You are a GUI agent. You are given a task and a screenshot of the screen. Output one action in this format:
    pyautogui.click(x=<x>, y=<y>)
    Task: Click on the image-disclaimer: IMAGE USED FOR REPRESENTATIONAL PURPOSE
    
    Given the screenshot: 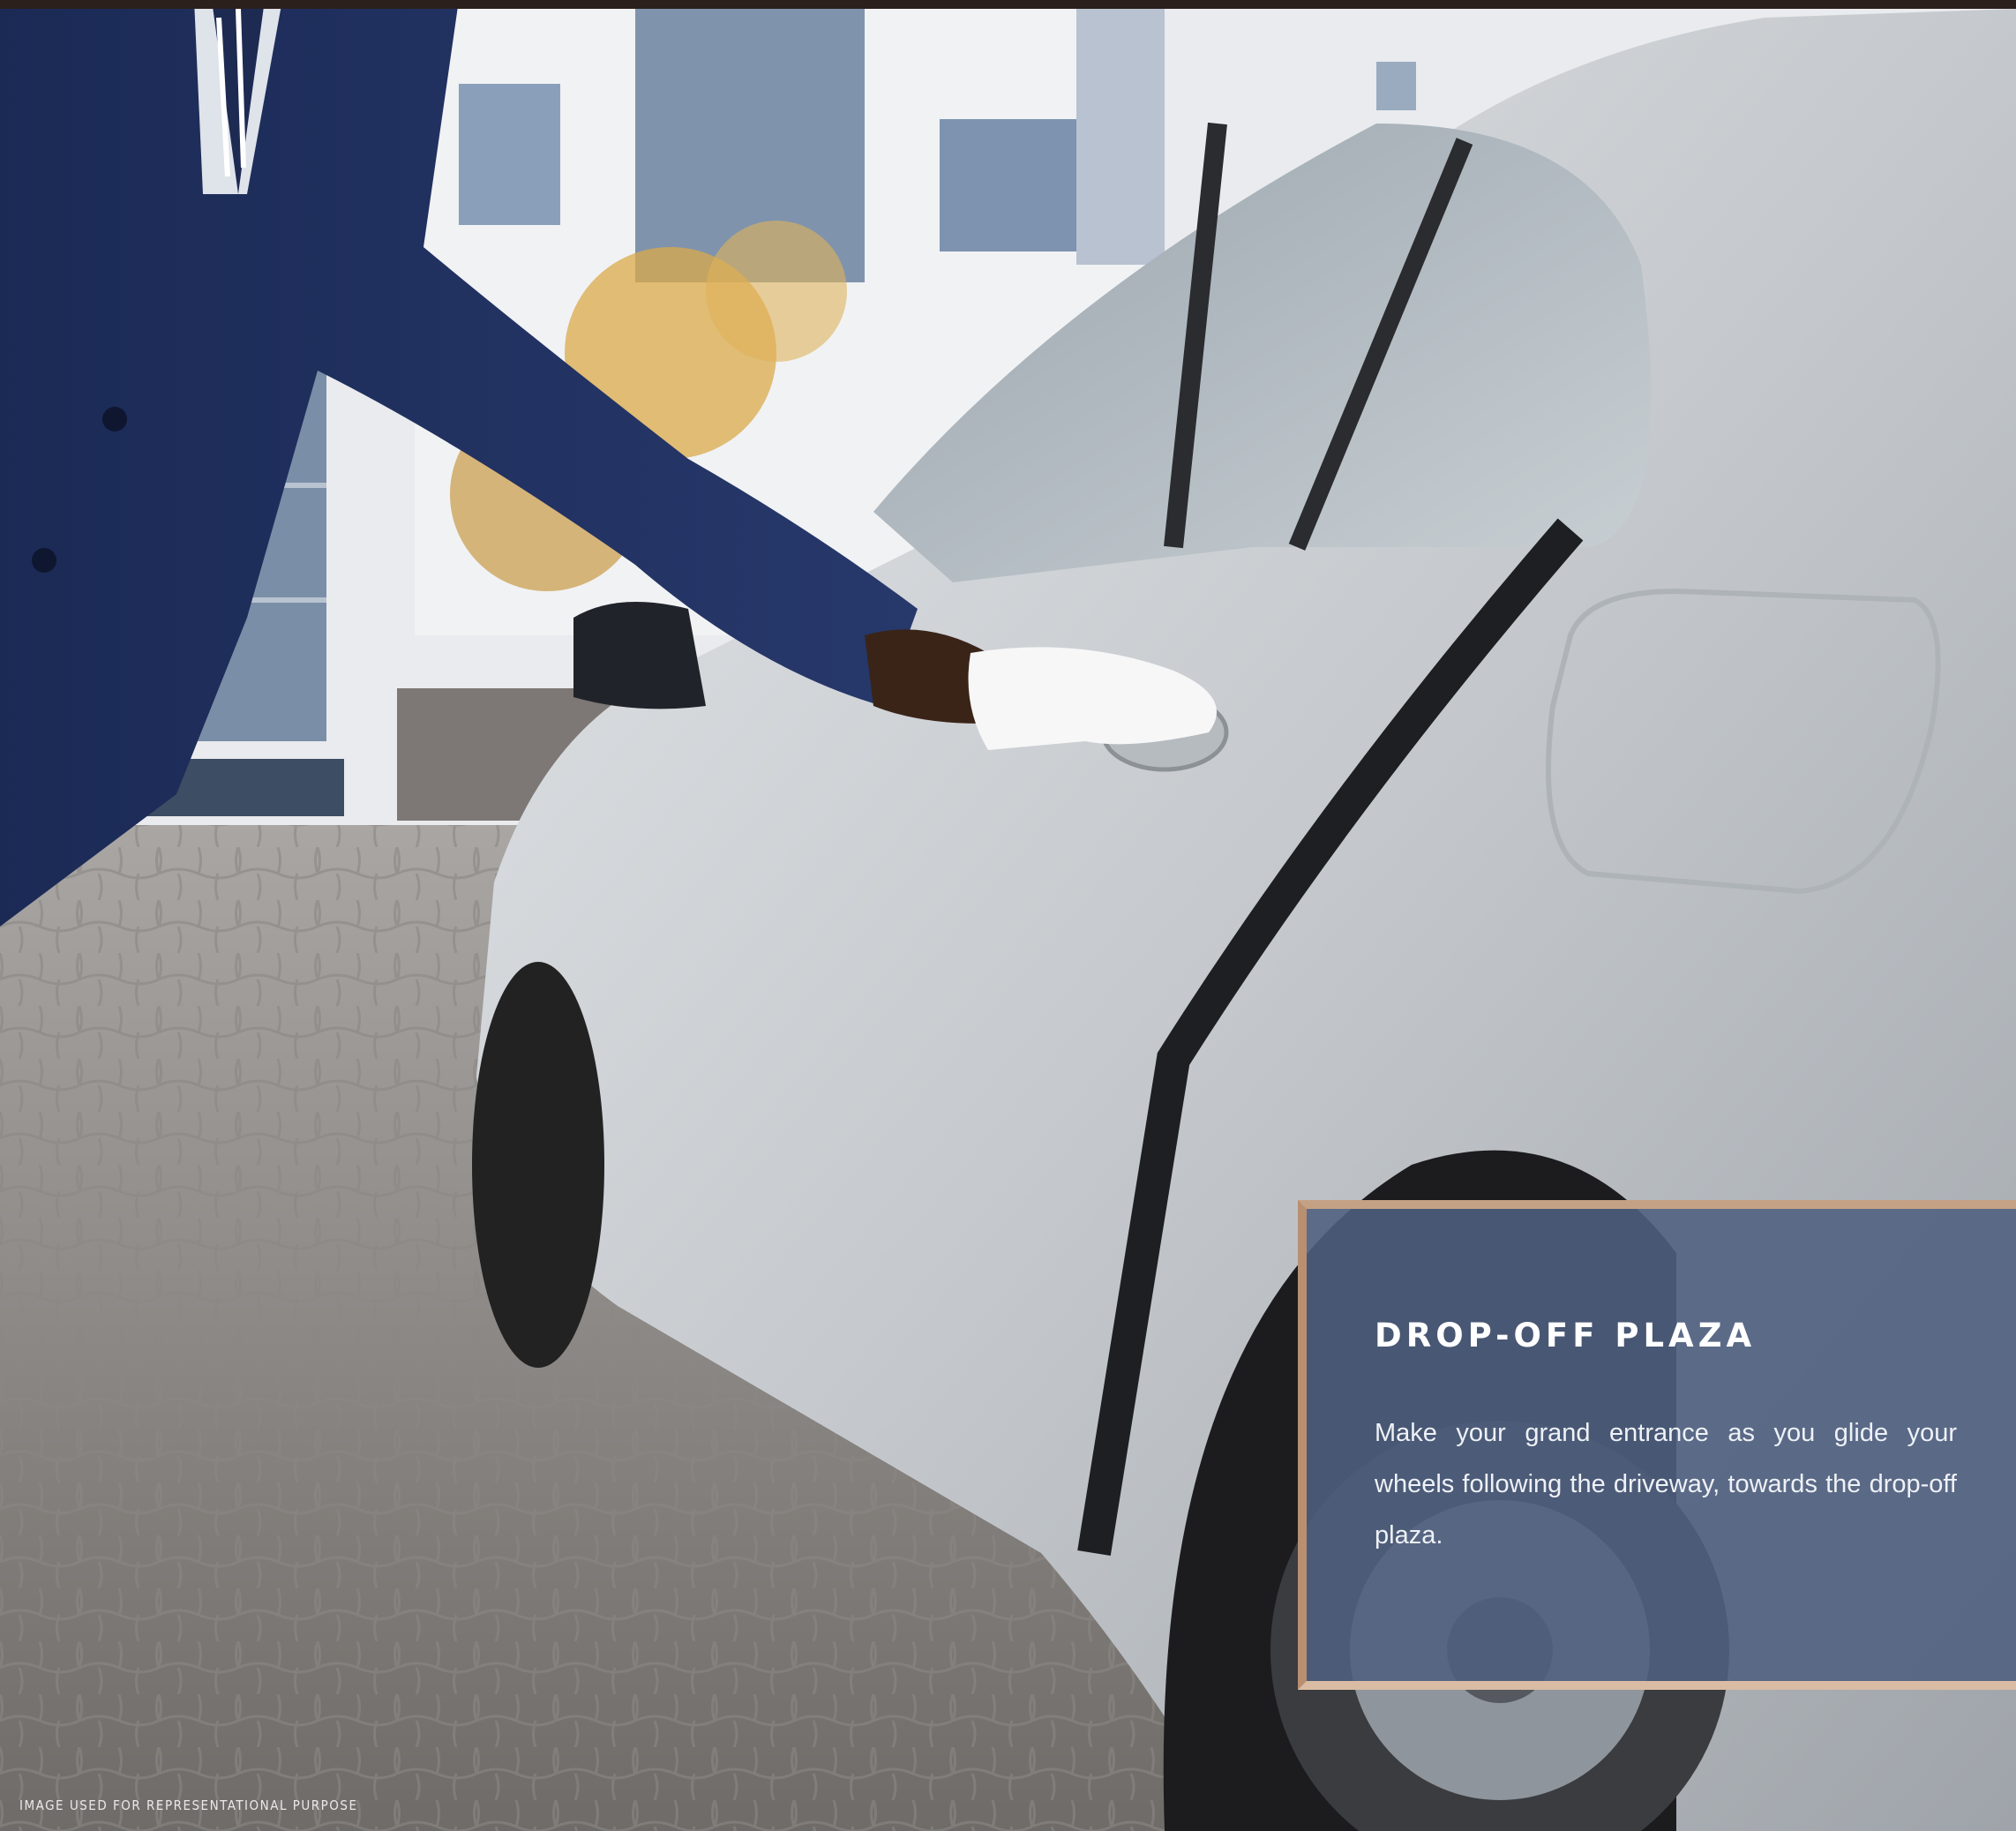 What is the action you would take?
    pyautogui.click(x=188, y=1805)
    